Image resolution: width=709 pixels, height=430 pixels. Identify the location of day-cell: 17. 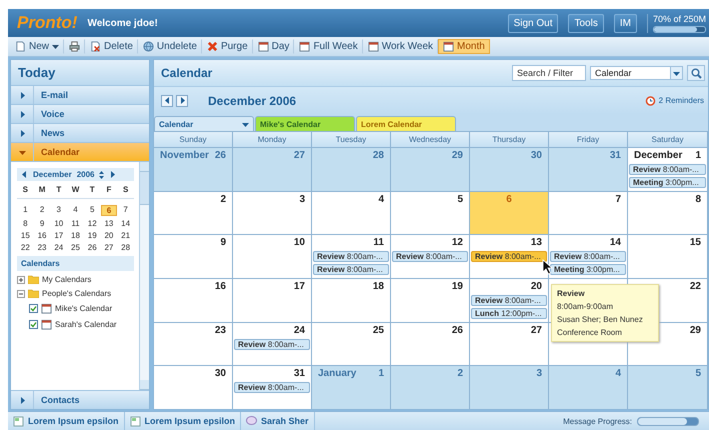
(272, 300).